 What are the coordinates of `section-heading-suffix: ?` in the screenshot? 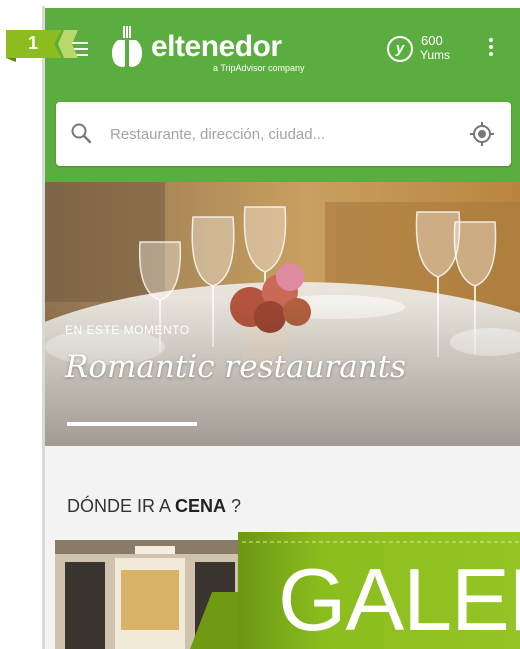 It's located at (234, 506).